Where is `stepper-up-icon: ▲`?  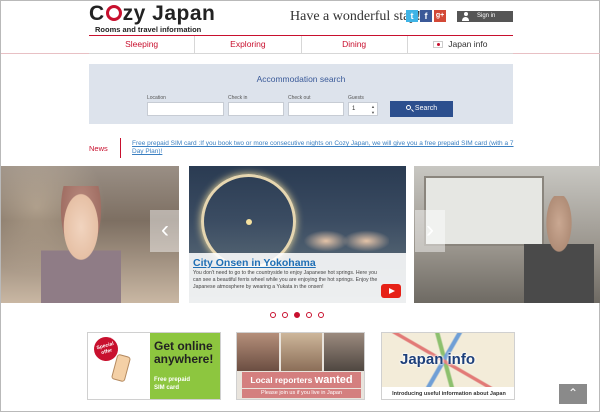
stepper-up-icon: ▲ is located at coordinates (373, 106).